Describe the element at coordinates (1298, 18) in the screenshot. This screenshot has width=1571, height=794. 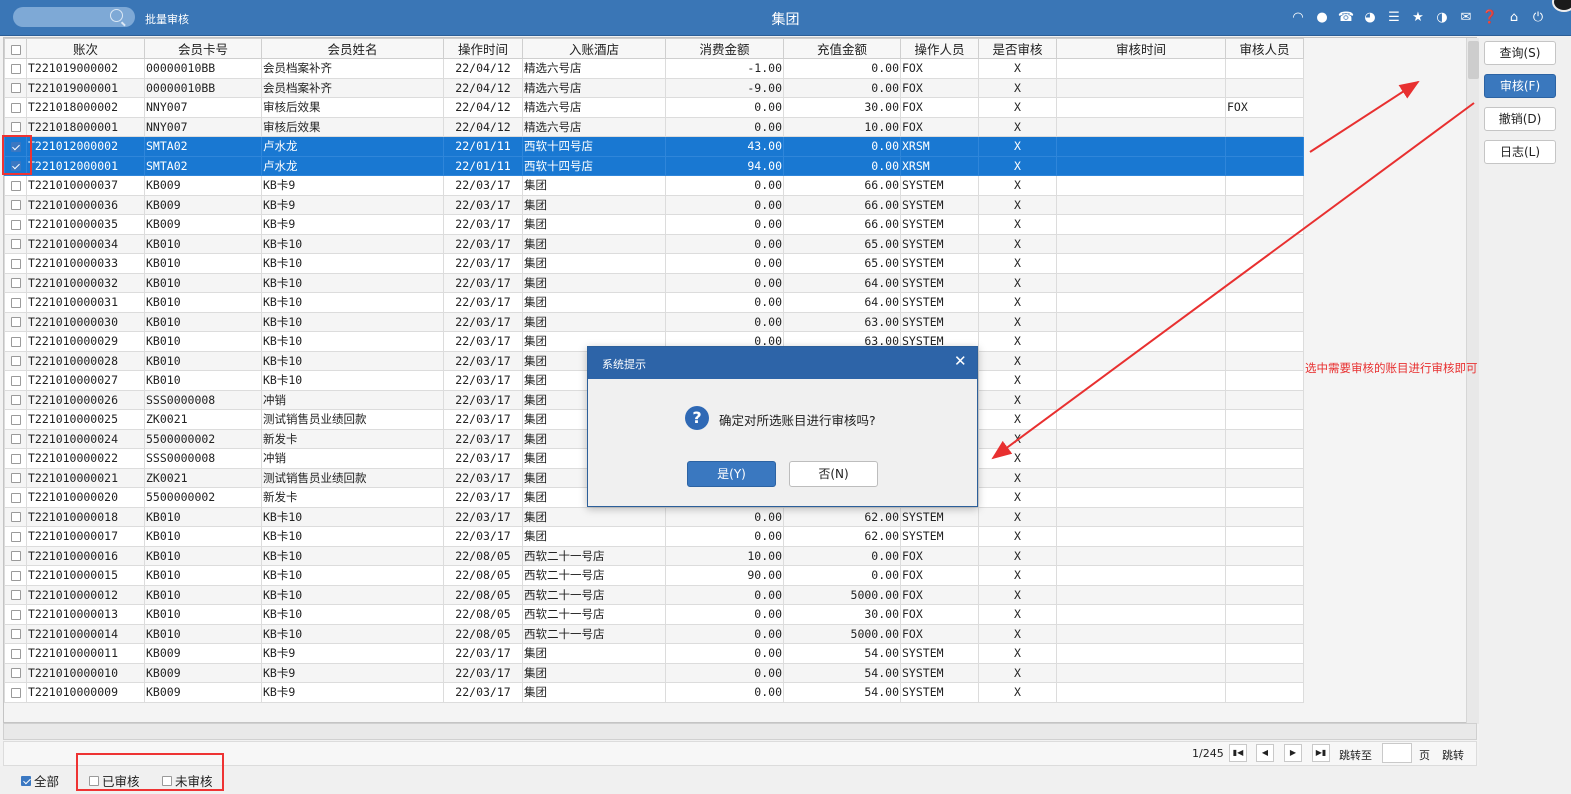
I see `wifi-icon: ◠` at that location.